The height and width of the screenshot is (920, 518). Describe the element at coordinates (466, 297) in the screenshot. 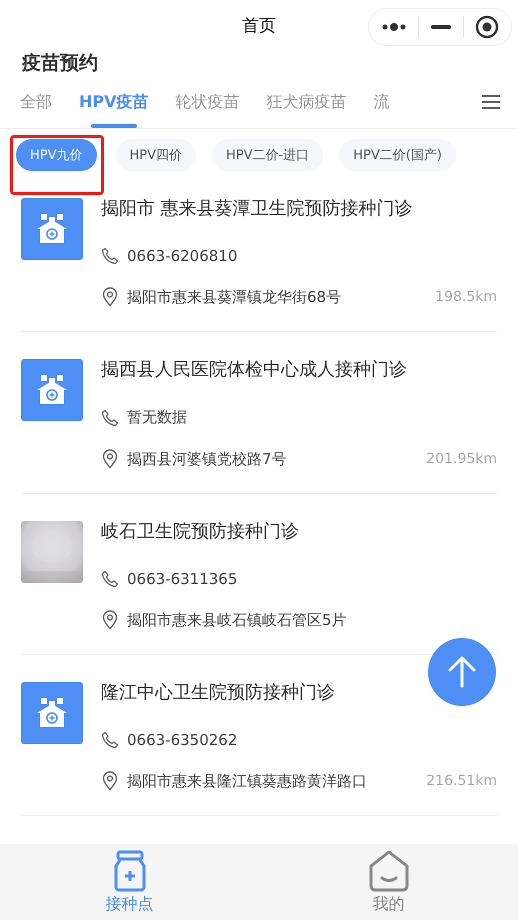

I see `distance: 198.5km` at that location.